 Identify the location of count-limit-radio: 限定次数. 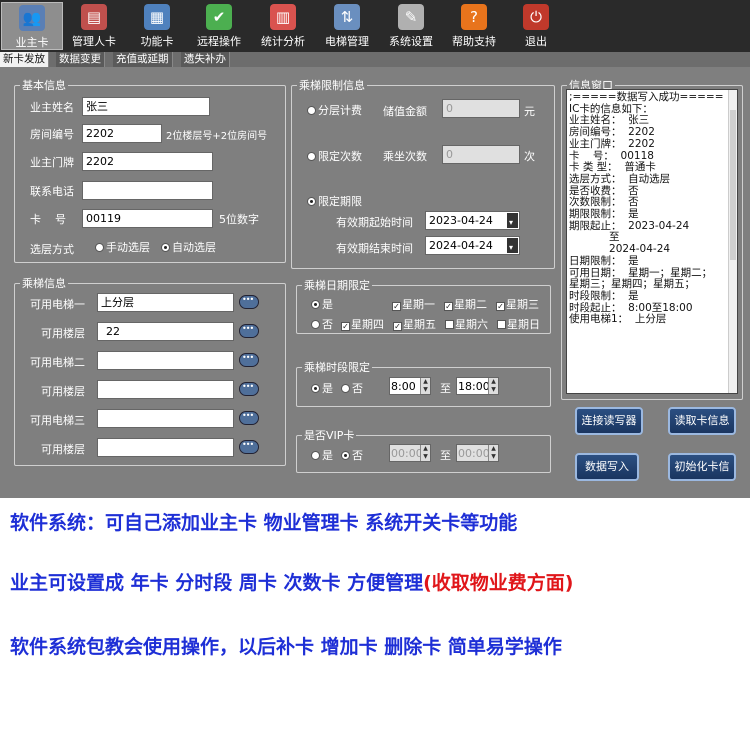
(334, 156).